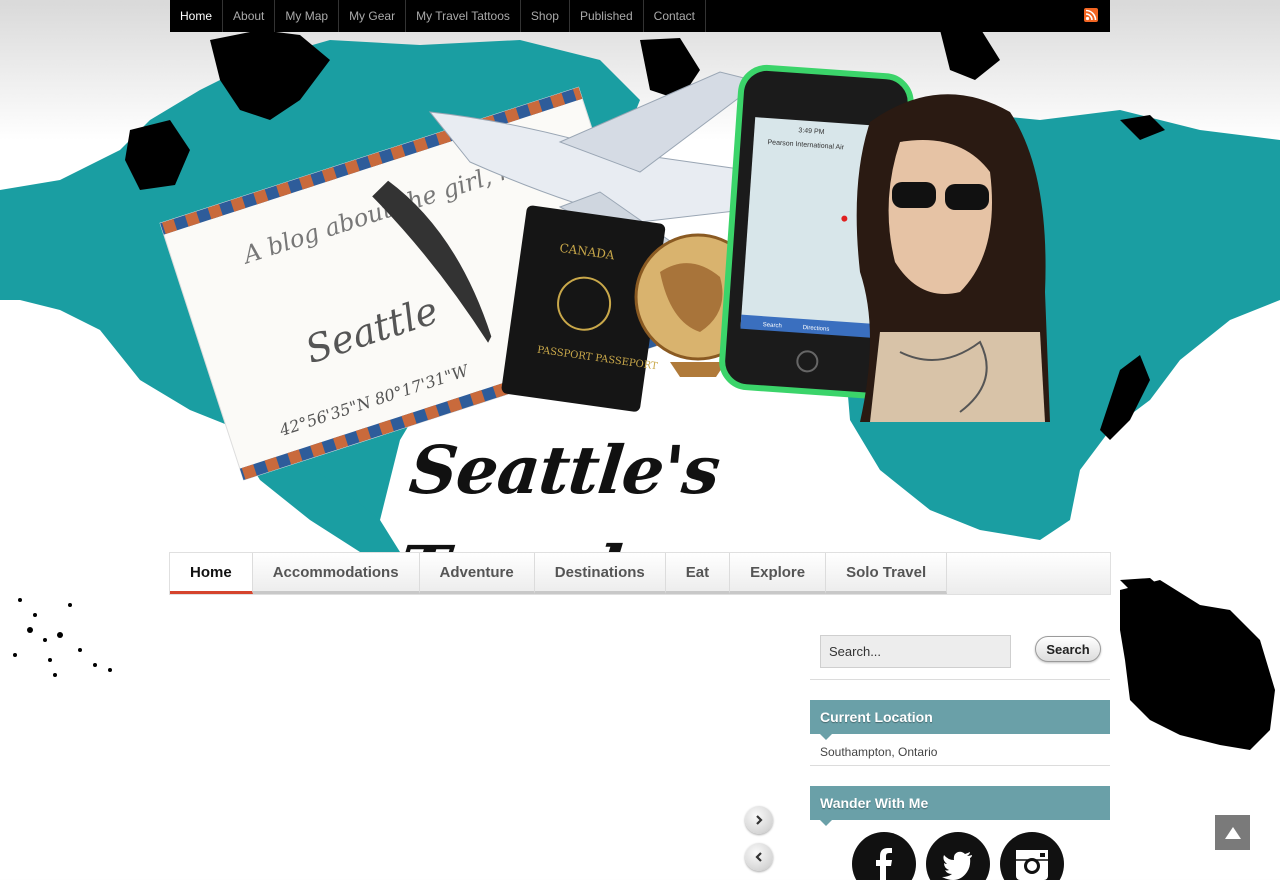  I want to click on cat-tab-accommodations: Accommodations, so click(336, 573).